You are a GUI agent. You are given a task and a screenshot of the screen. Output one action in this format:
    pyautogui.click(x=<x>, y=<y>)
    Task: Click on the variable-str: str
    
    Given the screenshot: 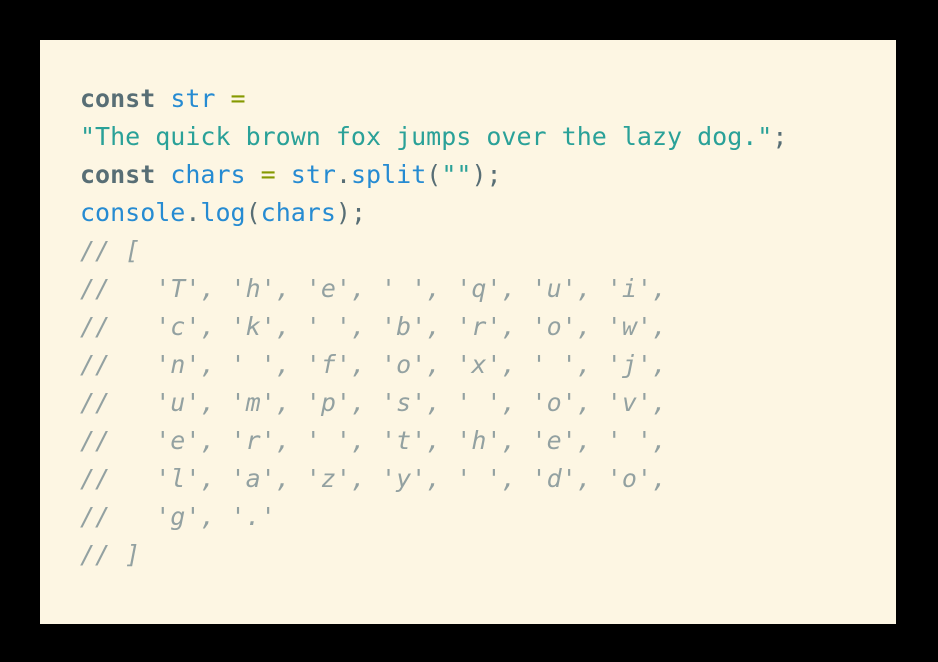 What is the action you would take?
    pyautogui.click(x=193, y=98)
    